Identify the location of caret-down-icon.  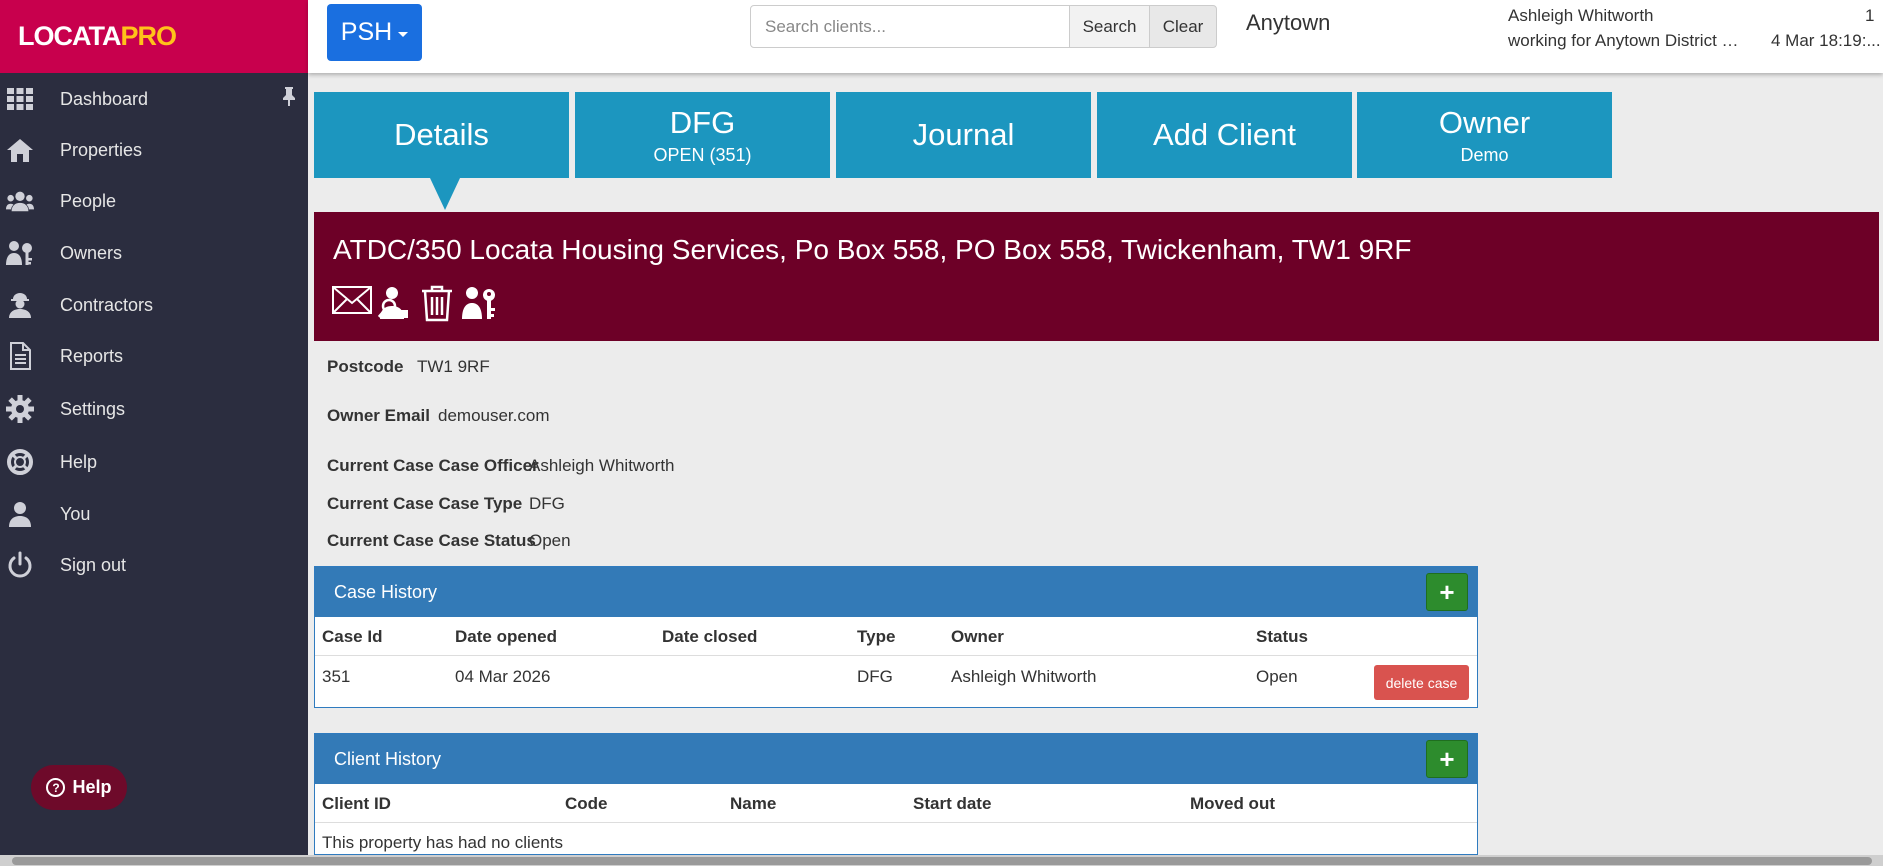
(403, 34).